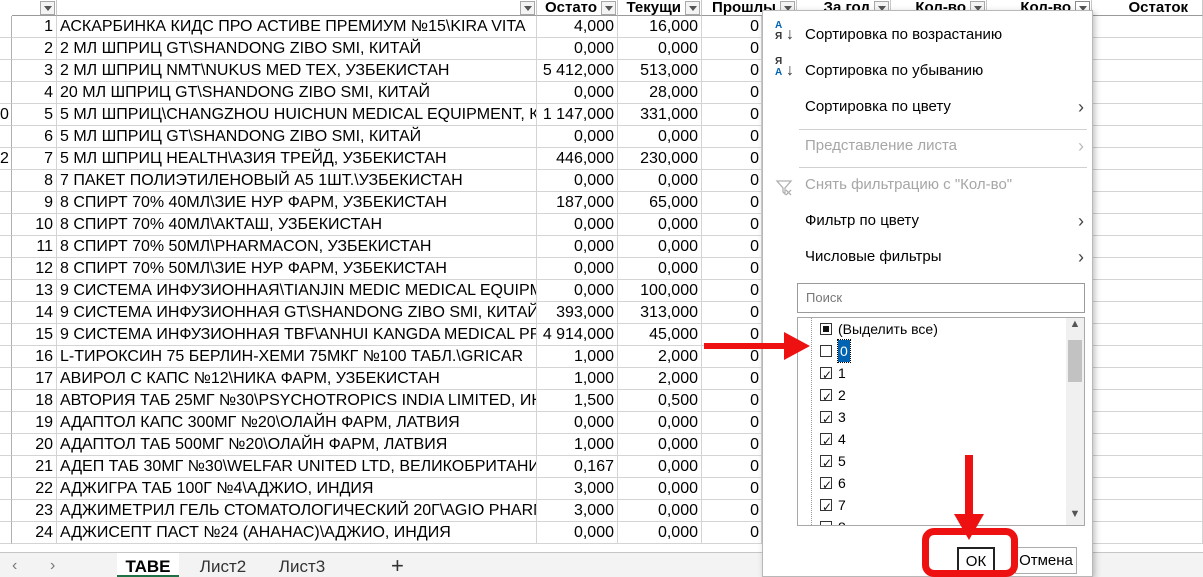 This screenshot has width=1203, height=577. What do you see at coordinates (297, 93) in the screenshot?
I see `product-name-cell: 20 МЛ ШПРИЦ GT\SHANDONG ZIBO SMI, КИТАЙ` at bounding box center [297, 93].